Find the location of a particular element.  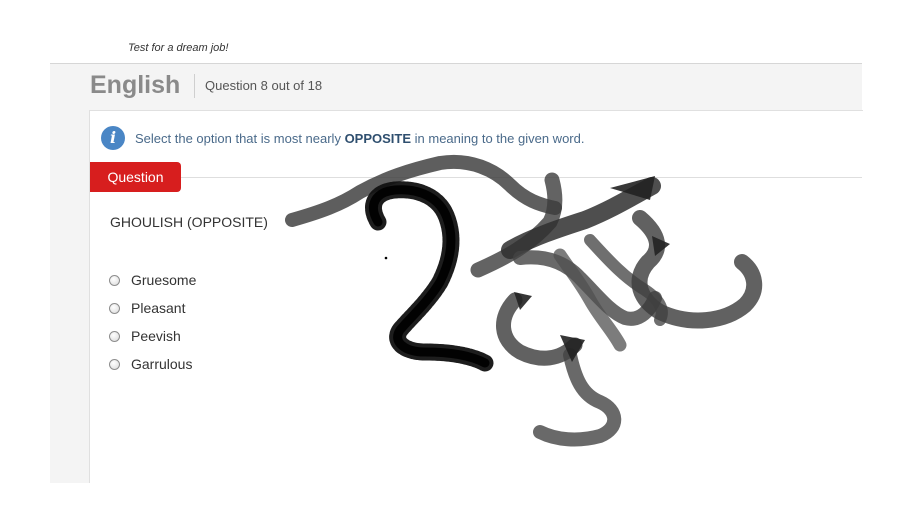

option-pleasant: Pleasant is located at coordinates (147, 308).